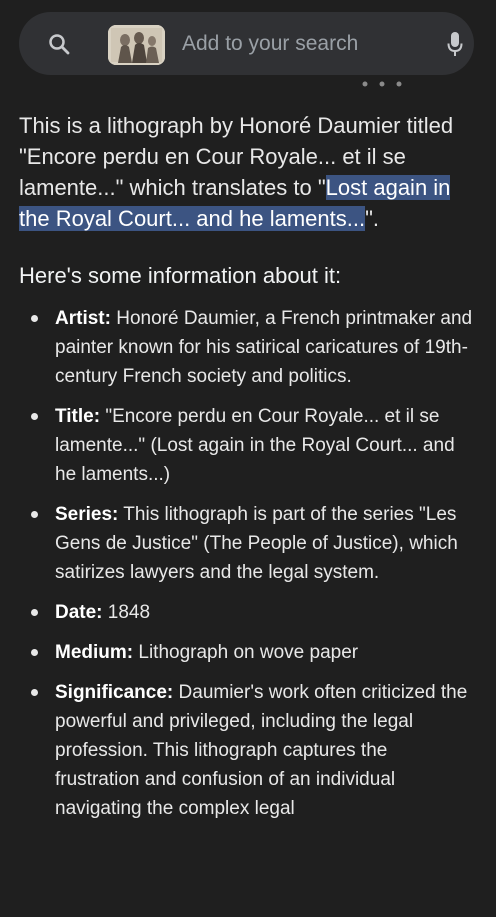  What do you see at coordinates (59, 44) in the screenshot?
I see `search-icon` at bounding box center [59, 44].